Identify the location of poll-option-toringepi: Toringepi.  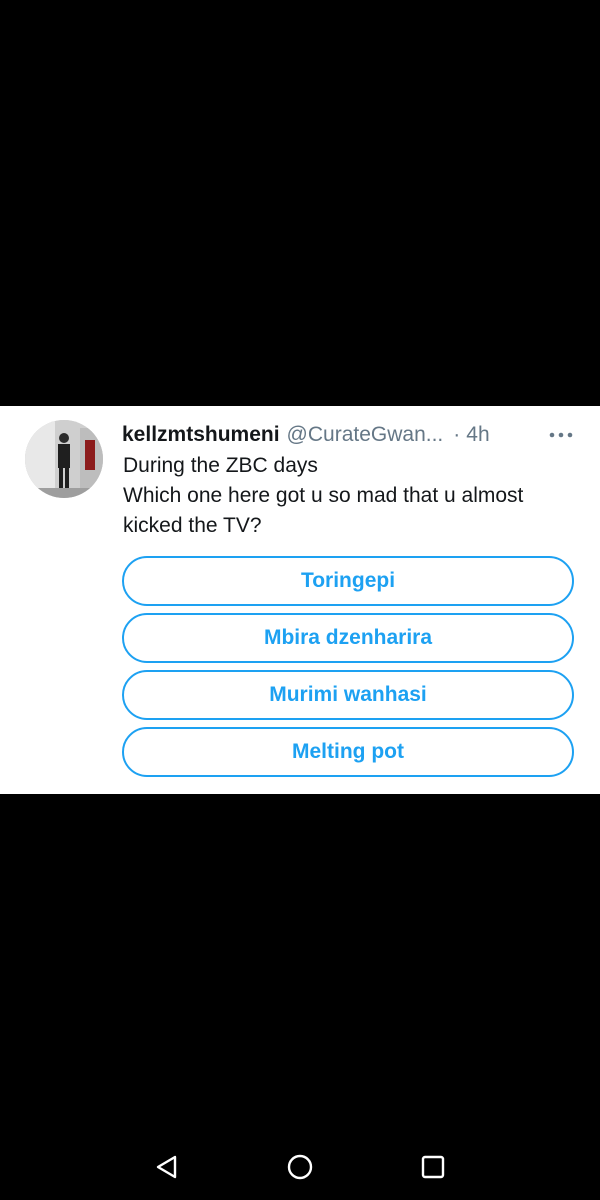
(348, 581).